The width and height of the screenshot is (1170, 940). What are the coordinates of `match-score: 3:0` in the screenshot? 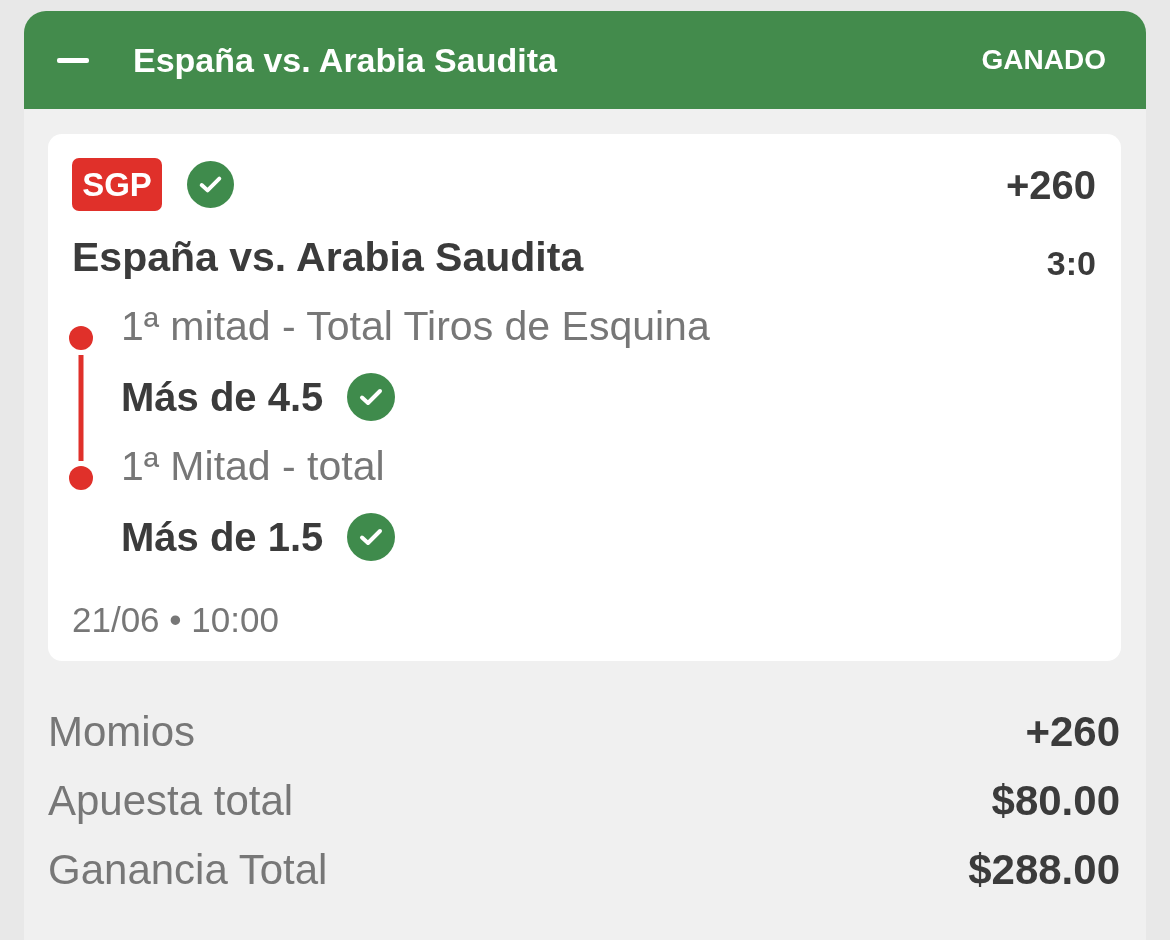 It's located at (1071, 263).